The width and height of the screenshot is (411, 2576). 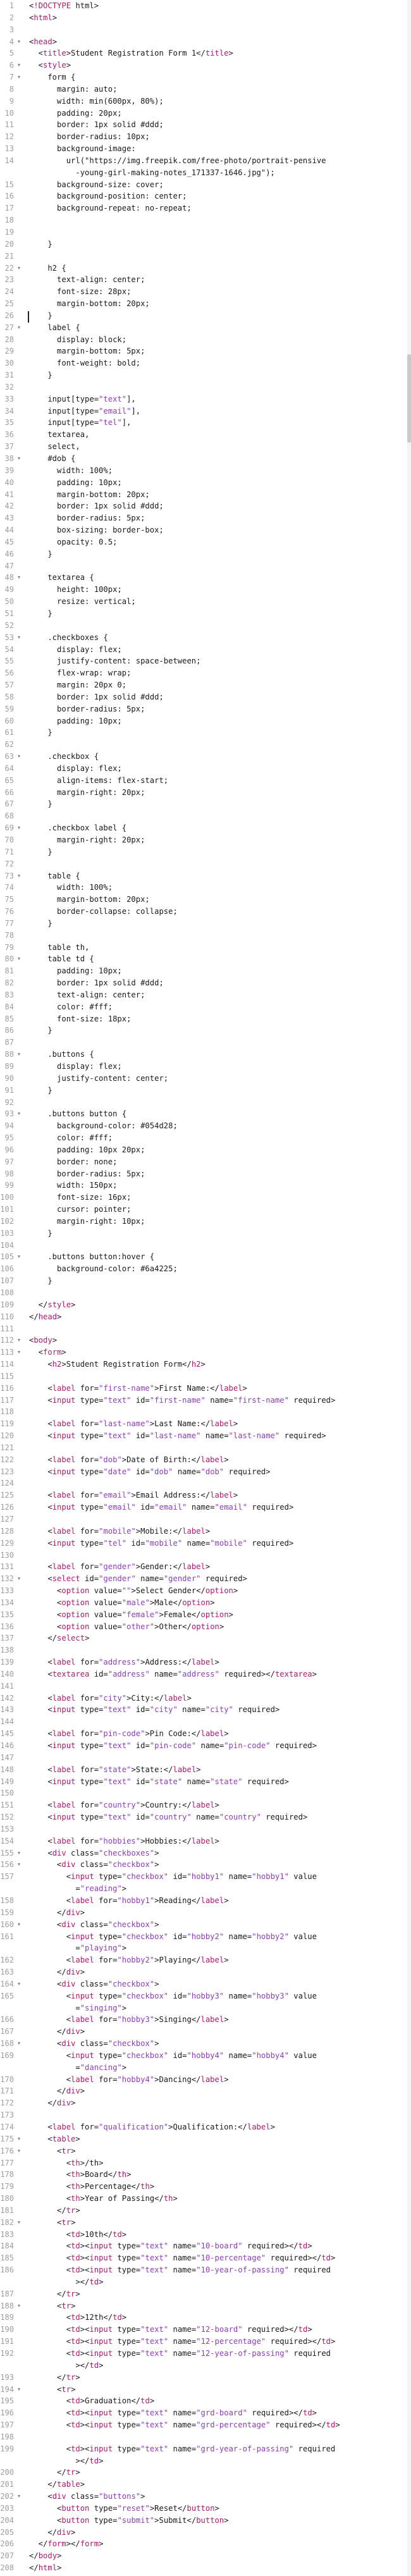 I want to click on code-line: <label for="state">State:</label>, so click(x=219, y=1770).